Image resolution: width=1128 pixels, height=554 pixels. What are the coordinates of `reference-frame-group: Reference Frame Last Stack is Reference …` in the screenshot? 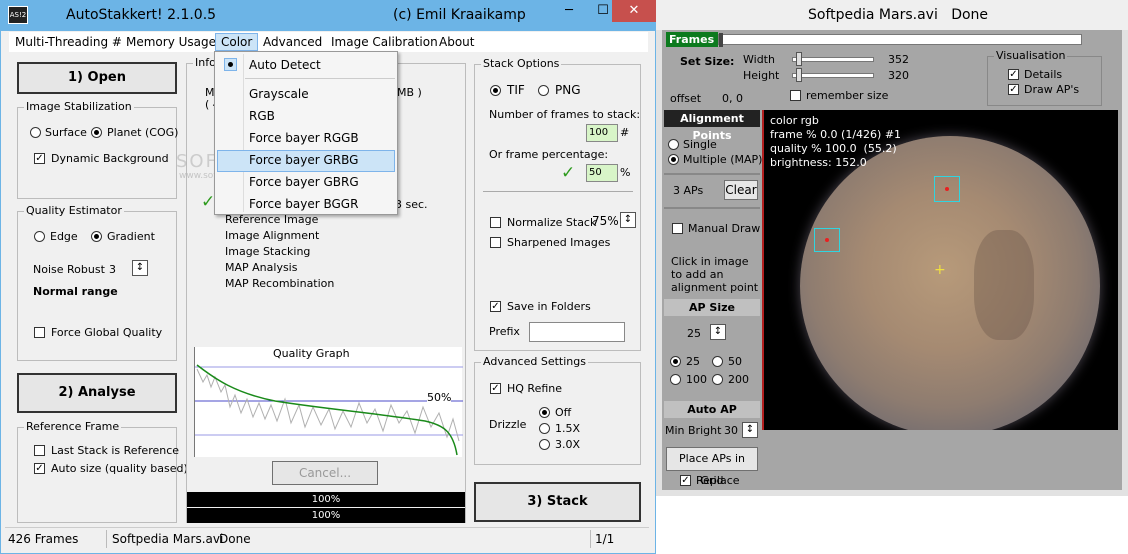 It's located at (102, 471).